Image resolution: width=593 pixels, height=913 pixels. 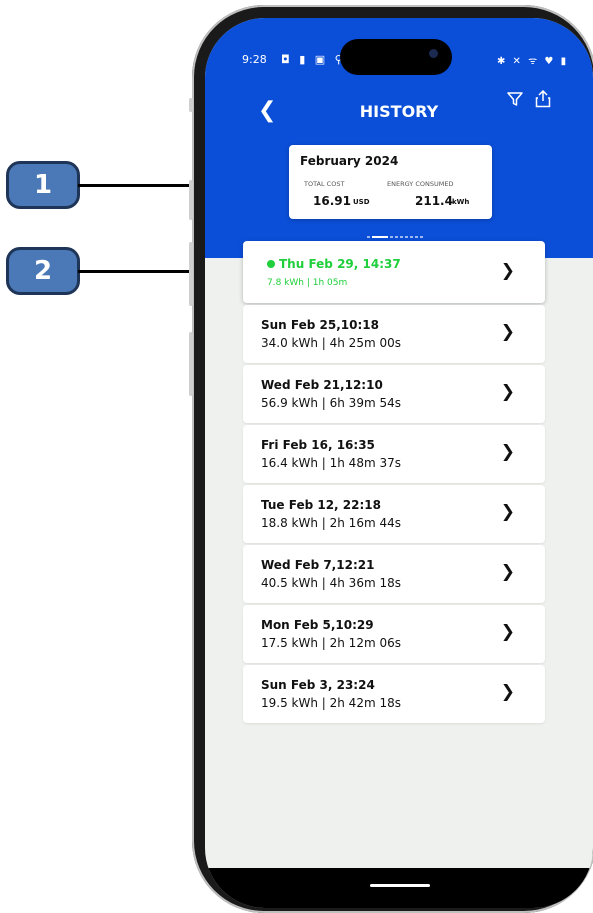 What do you see at coordinates (420, 184) in the screenshot?
I see `energy-consumed-label: ENERGY CONSUMED` at bounding box center [420, 184].